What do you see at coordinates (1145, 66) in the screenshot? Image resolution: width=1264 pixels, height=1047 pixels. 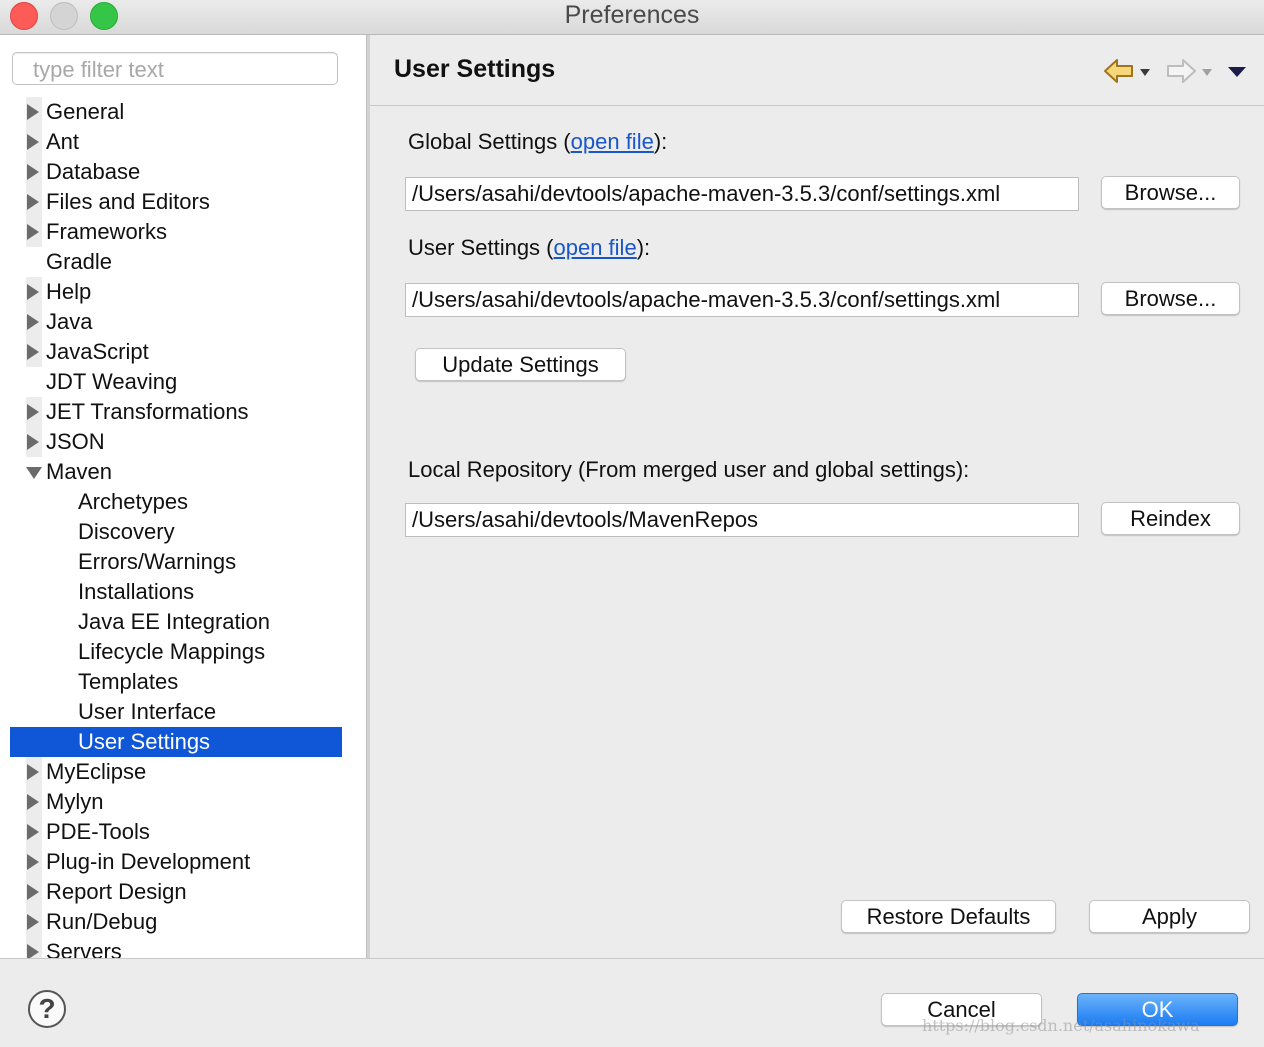 I see `back-history-dropdown-icon` at bounding box center [1145, 66].